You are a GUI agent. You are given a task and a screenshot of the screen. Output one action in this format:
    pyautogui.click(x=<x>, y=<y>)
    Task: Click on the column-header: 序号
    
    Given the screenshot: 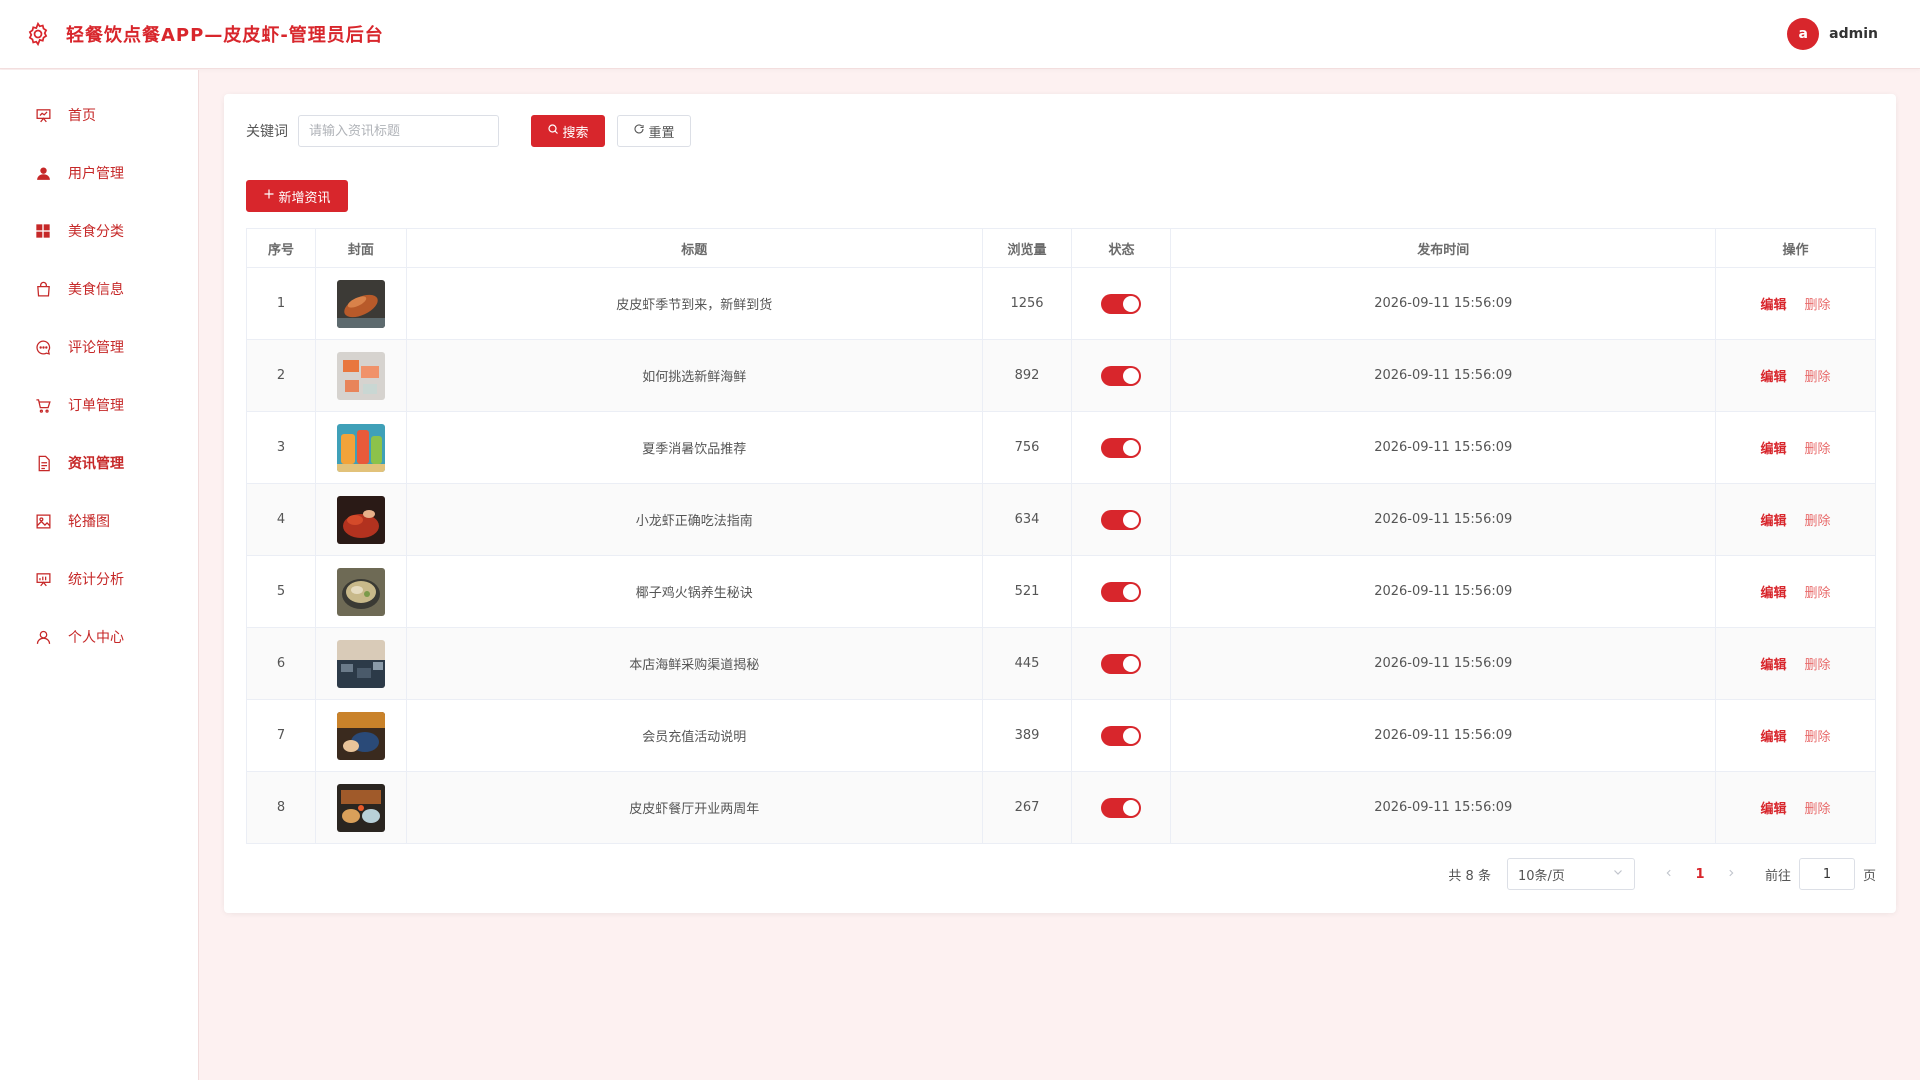 What is the action you would take?
    pyautogui.click(x=281, y=248)
    